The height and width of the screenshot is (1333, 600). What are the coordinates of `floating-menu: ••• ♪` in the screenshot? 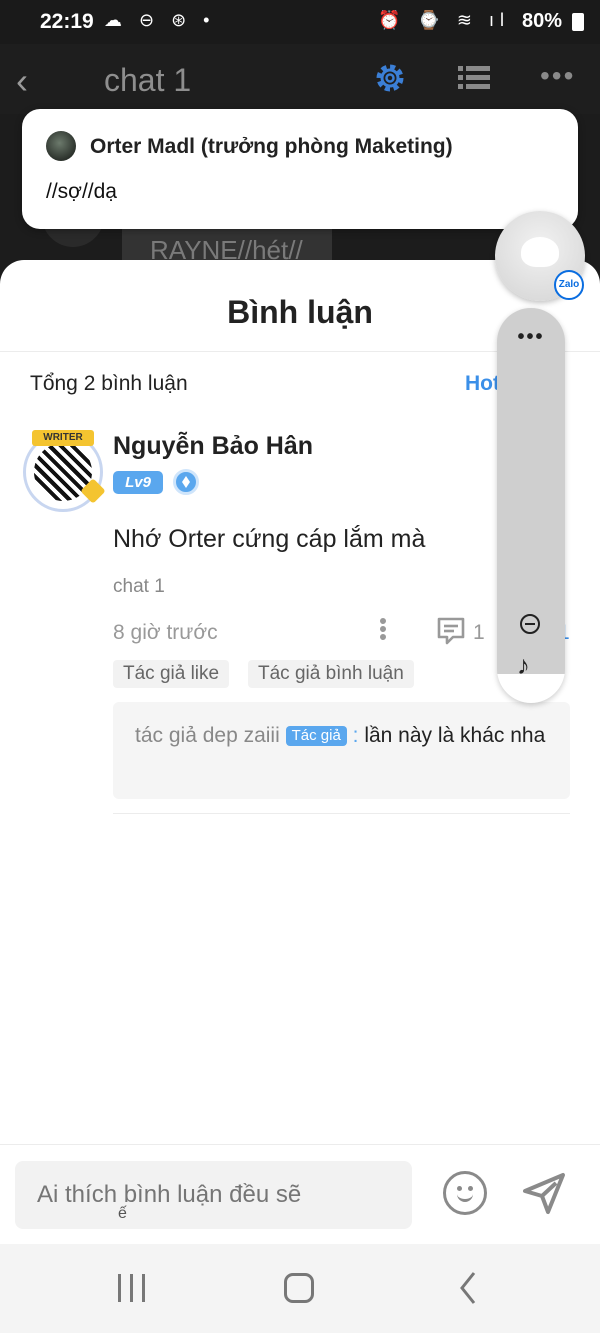 It's located at (531, 505).